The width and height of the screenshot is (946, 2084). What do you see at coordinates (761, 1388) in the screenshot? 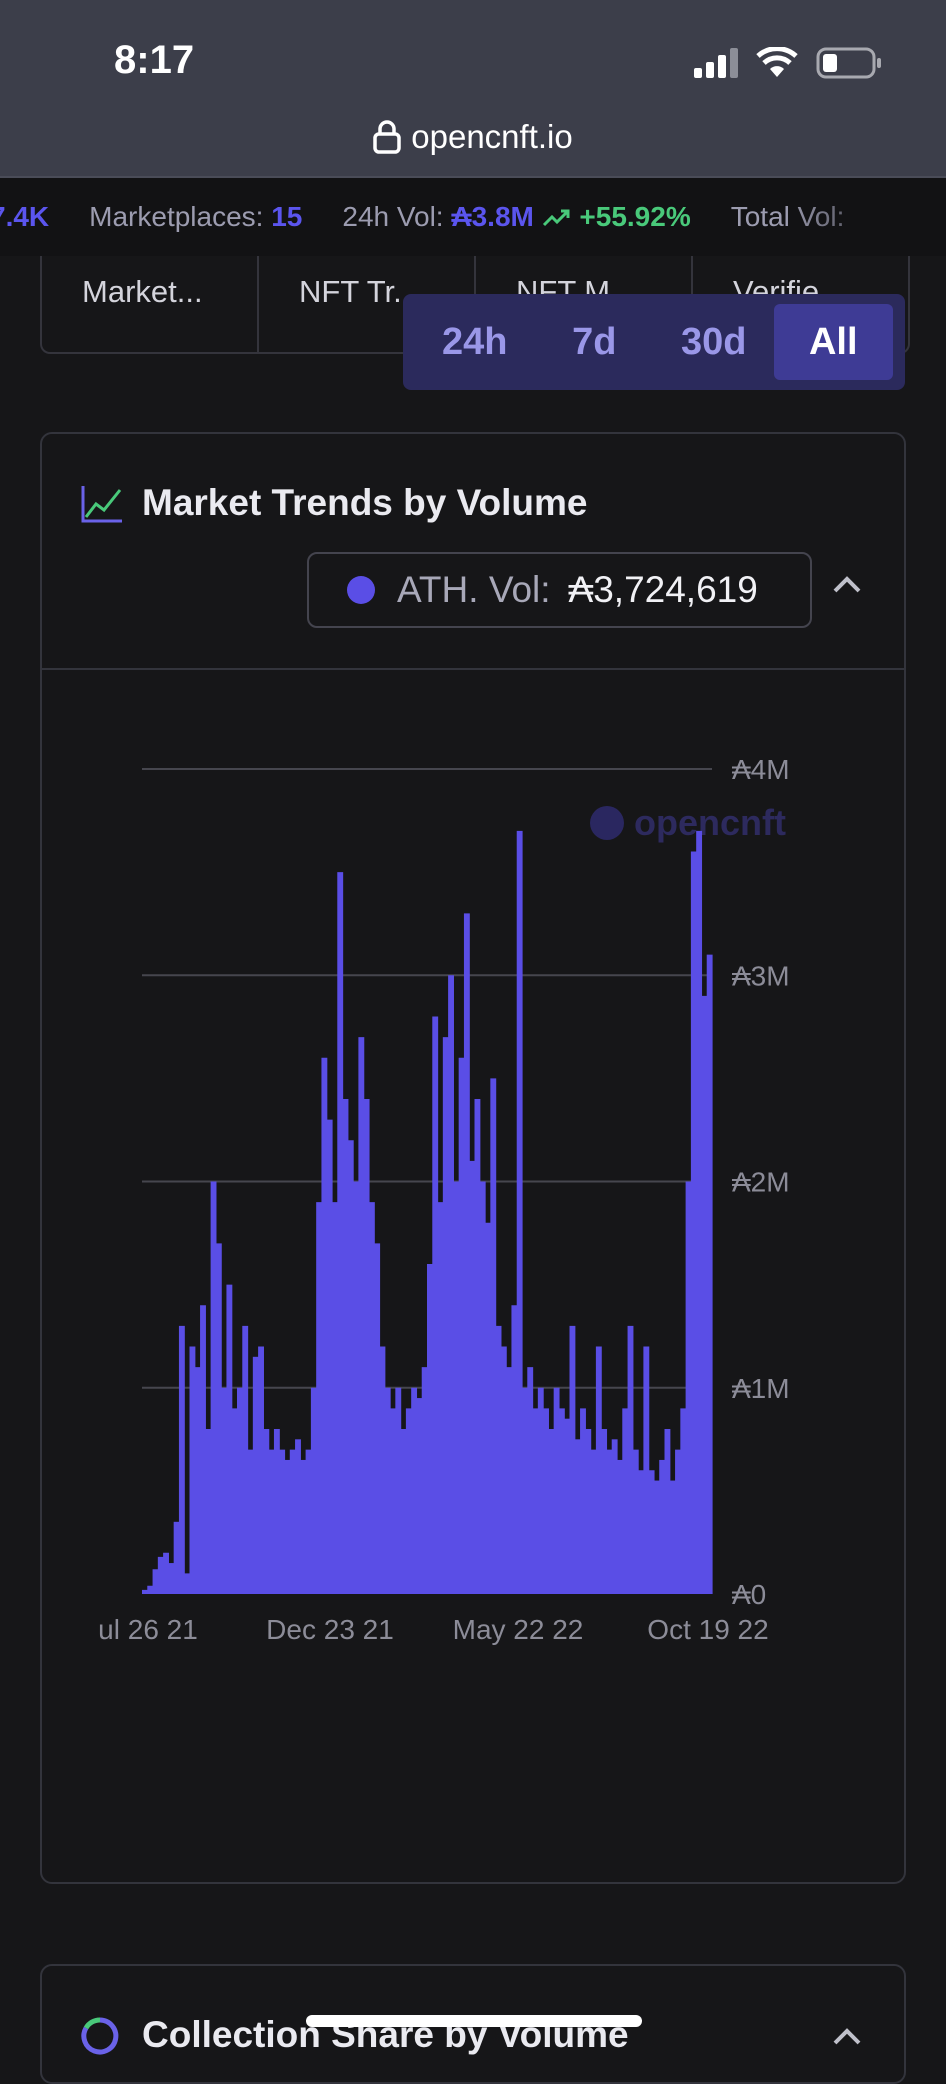
I see `y-tick-label: ₳1M` at bounding box center [761, 1388].